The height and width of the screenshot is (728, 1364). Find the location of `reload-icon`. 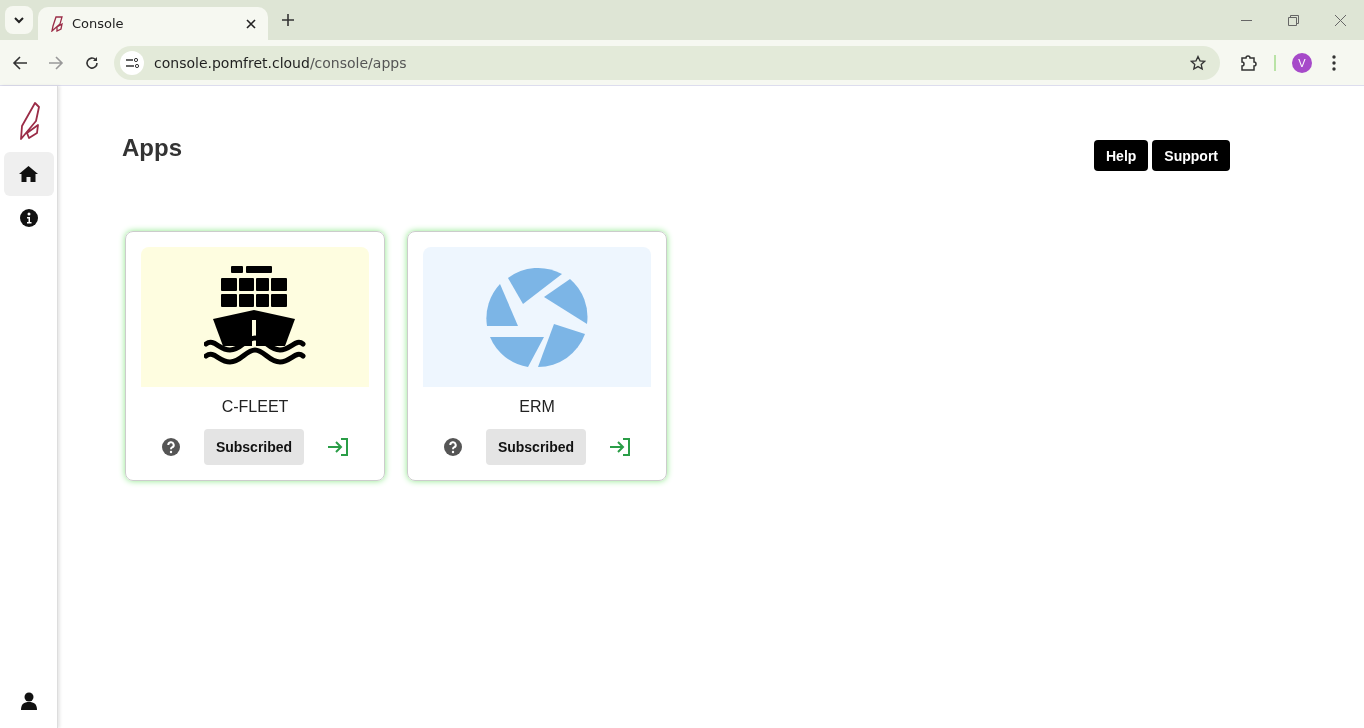

reload-icon is located at coordinates (92, 62).